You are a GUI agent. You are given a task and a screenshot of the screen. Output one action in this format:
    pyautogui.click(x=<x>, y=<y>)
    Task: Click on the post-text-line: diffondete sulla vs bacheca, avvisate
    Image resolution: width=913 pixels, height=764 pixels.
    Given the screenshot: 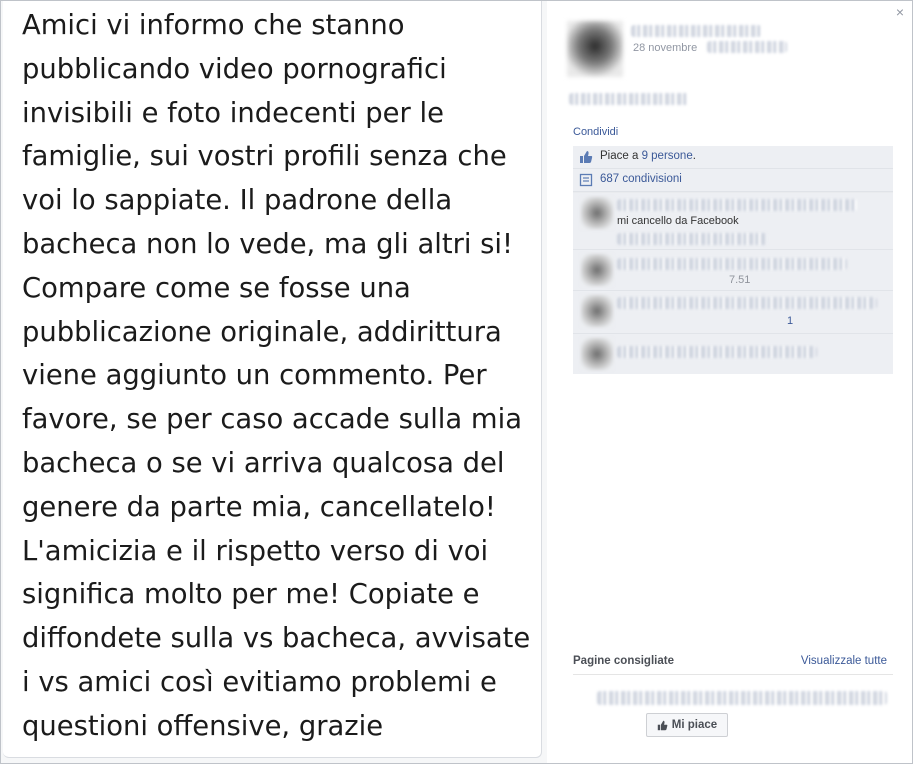 What is the action you would take?
    pyautogui.click(x=276, y=639)
    